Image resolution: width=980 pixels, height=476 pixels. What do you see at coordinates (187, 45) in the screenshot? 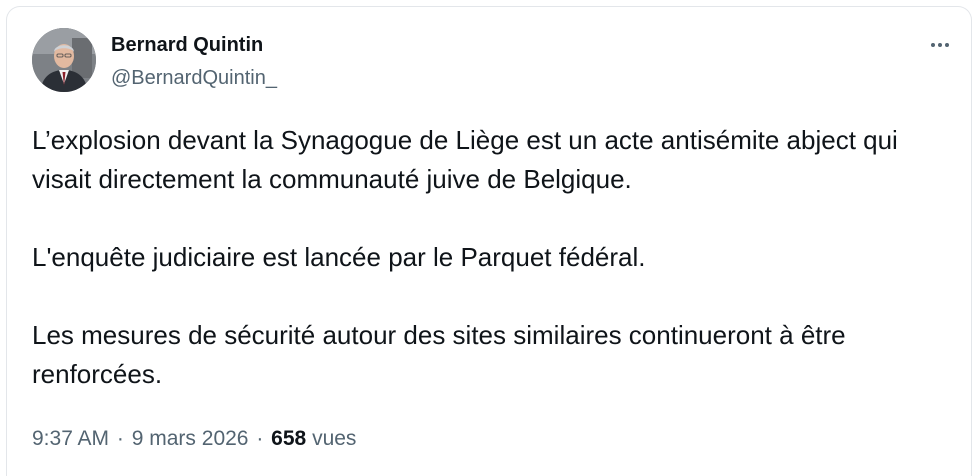
I see `author-name: Bernard Quintin` at bounding box center [187, 45].